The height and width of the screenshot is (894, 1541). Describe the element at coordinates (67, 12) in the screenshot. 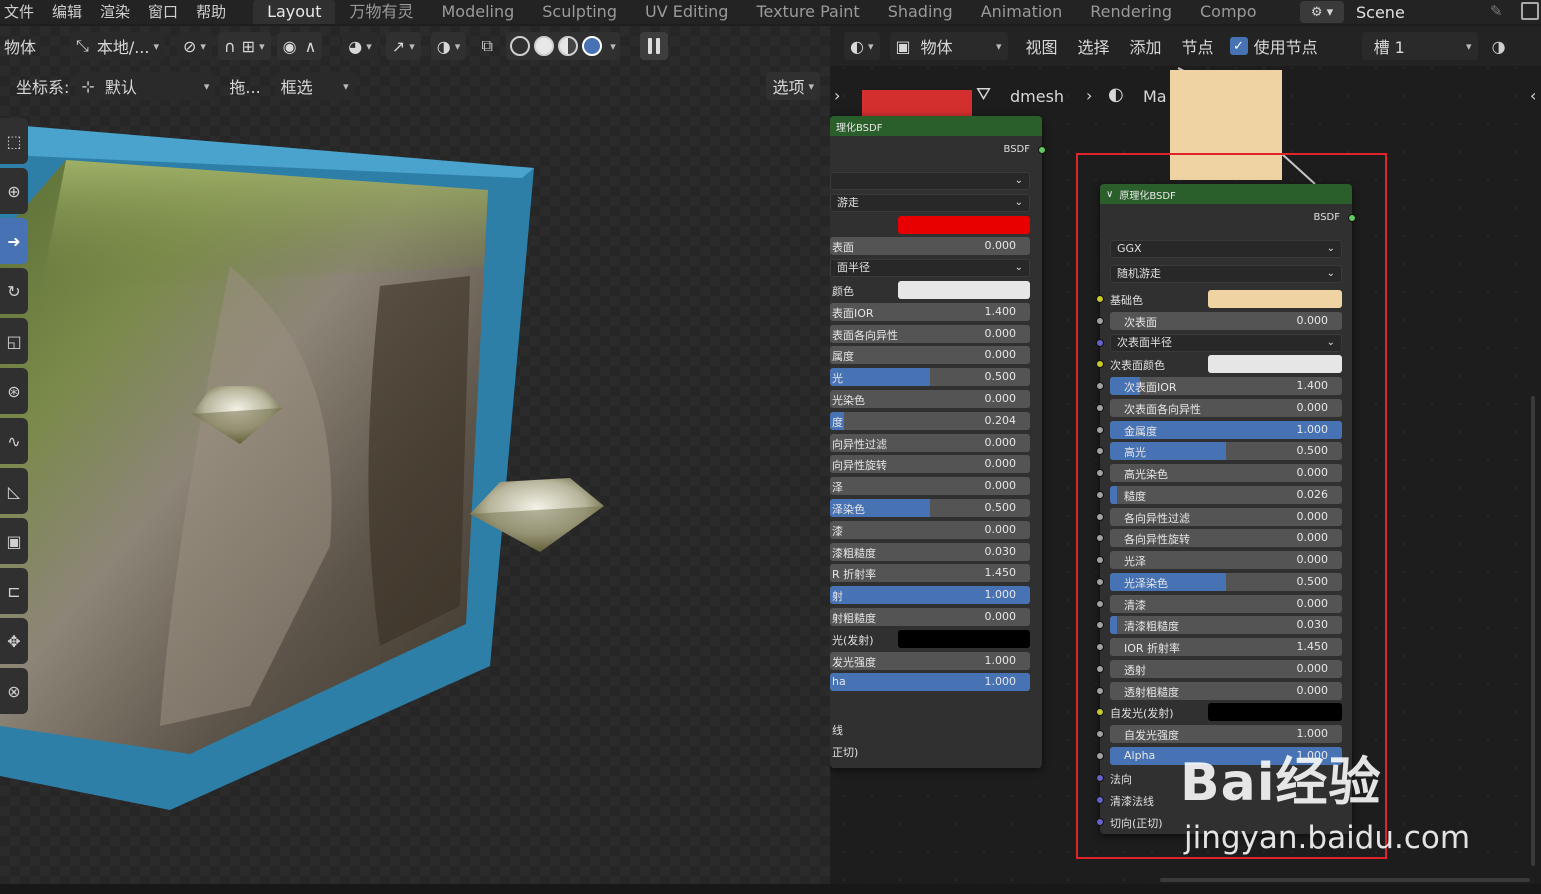

I see `menu-item: 编辑` at that location.